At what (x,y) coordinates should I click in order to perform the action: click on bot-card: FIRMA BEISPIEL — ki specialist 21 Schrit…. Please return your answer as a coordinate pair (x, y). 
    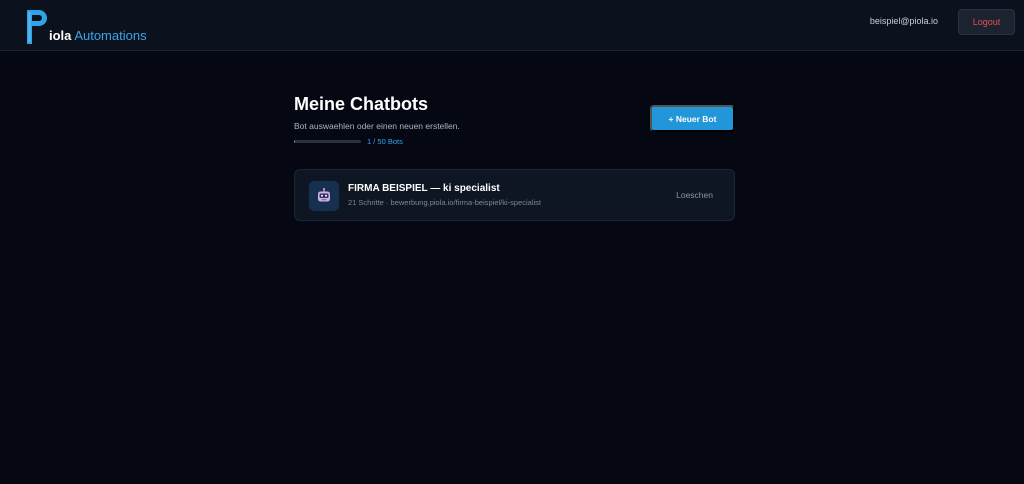
    Looking at the image, I should click on (514, 195).